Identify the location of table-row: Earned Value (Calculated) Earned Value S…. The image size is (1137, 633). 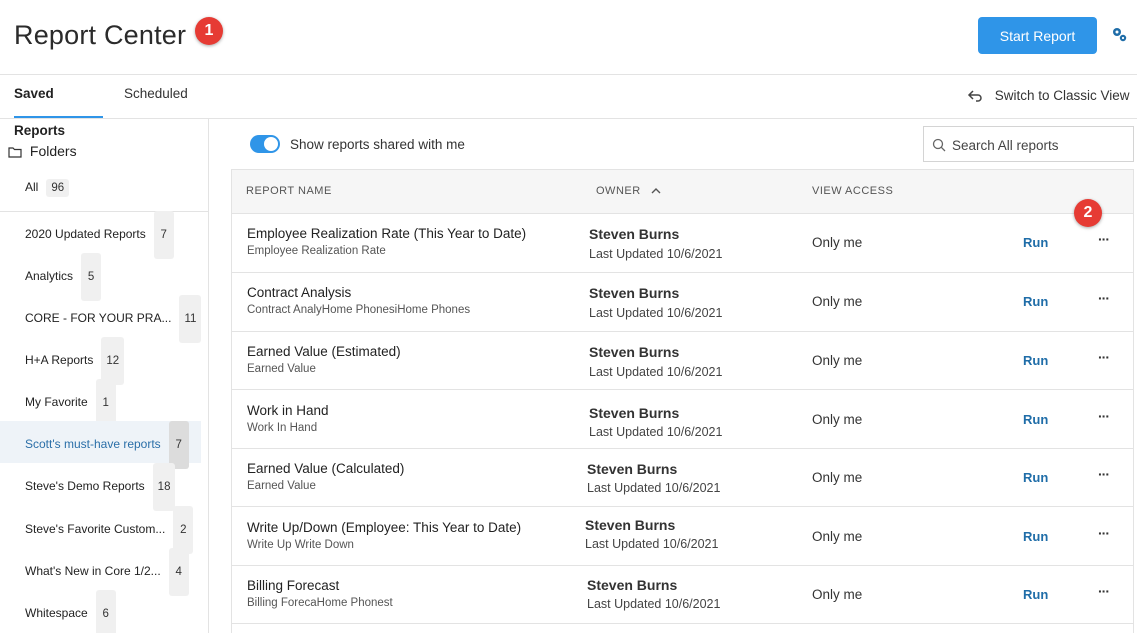
(682, 478).